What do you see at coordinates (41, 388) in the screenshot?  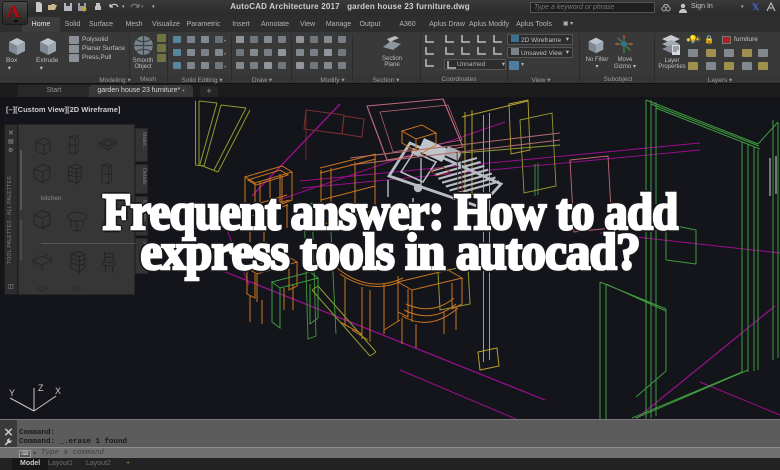 I see `svg-text: Z` at bounding box center [41, 388].